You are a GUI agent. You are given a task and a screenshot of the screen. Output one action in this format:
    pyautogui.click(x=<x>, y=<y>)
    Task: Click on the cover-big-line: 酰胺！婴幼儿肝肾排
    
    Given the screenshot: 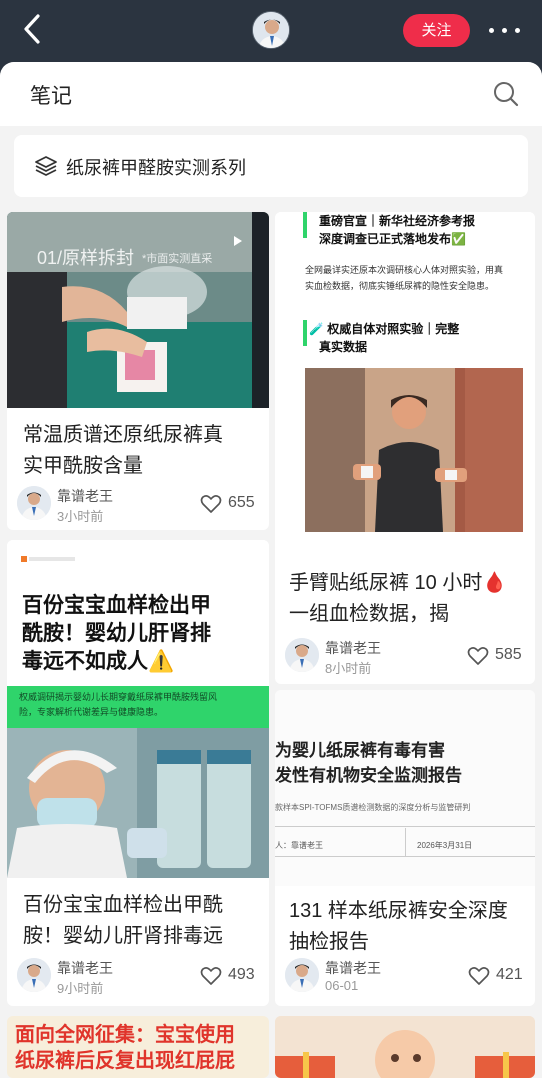 What is the action you would take?
    pyautogui.click(x=116, y=633)
    